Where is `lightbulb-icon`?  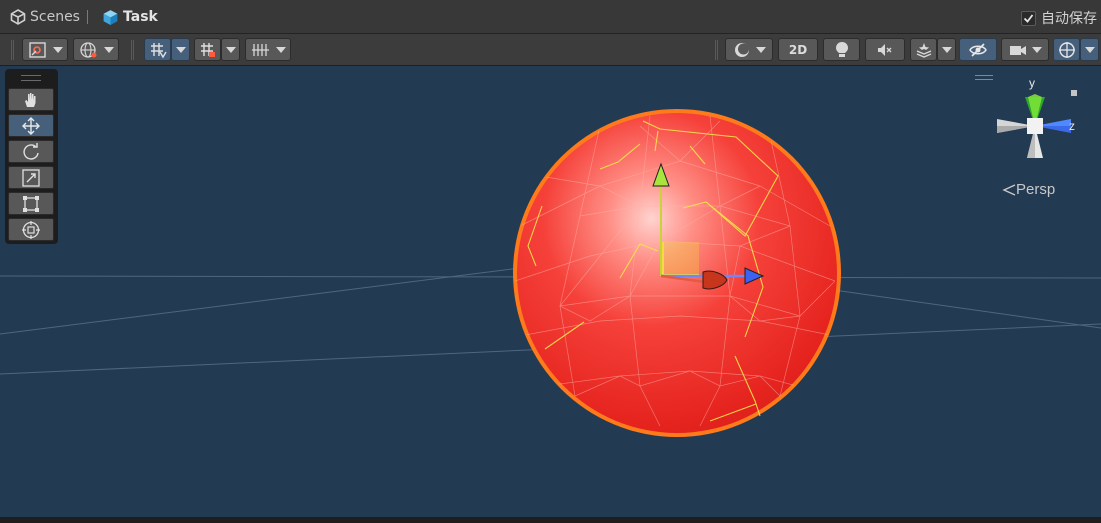 lightbulb-icon is located at coordinates (841, 49).